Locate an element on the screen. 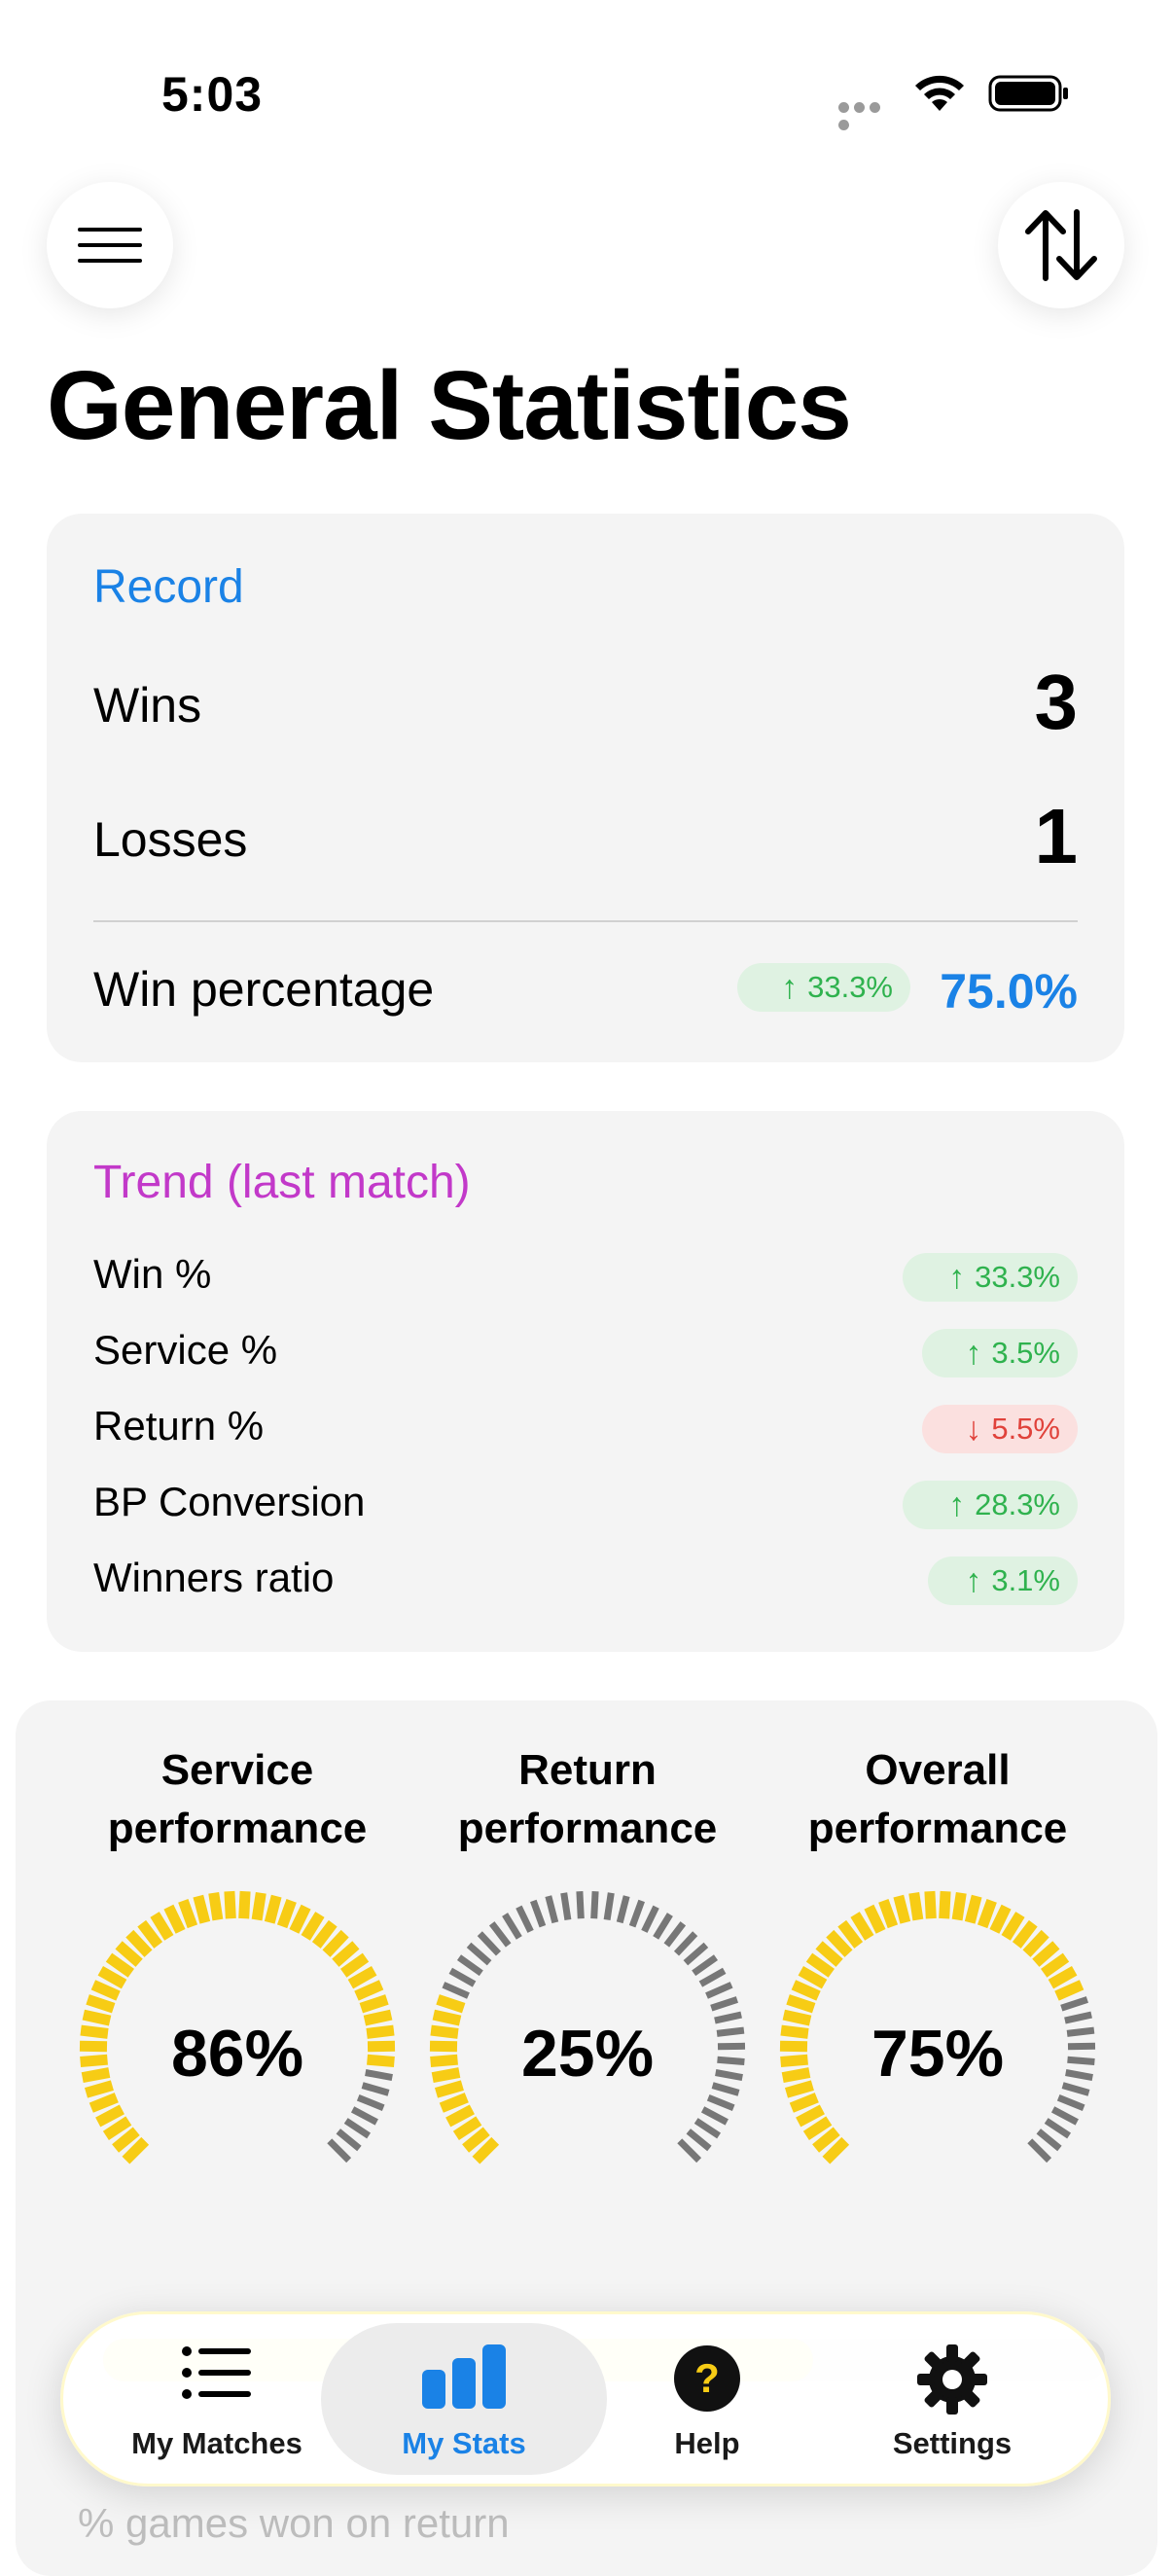 This screenshot has width=1173, height=2576. bar-chart-icon is located at coordinates (464, 2376).